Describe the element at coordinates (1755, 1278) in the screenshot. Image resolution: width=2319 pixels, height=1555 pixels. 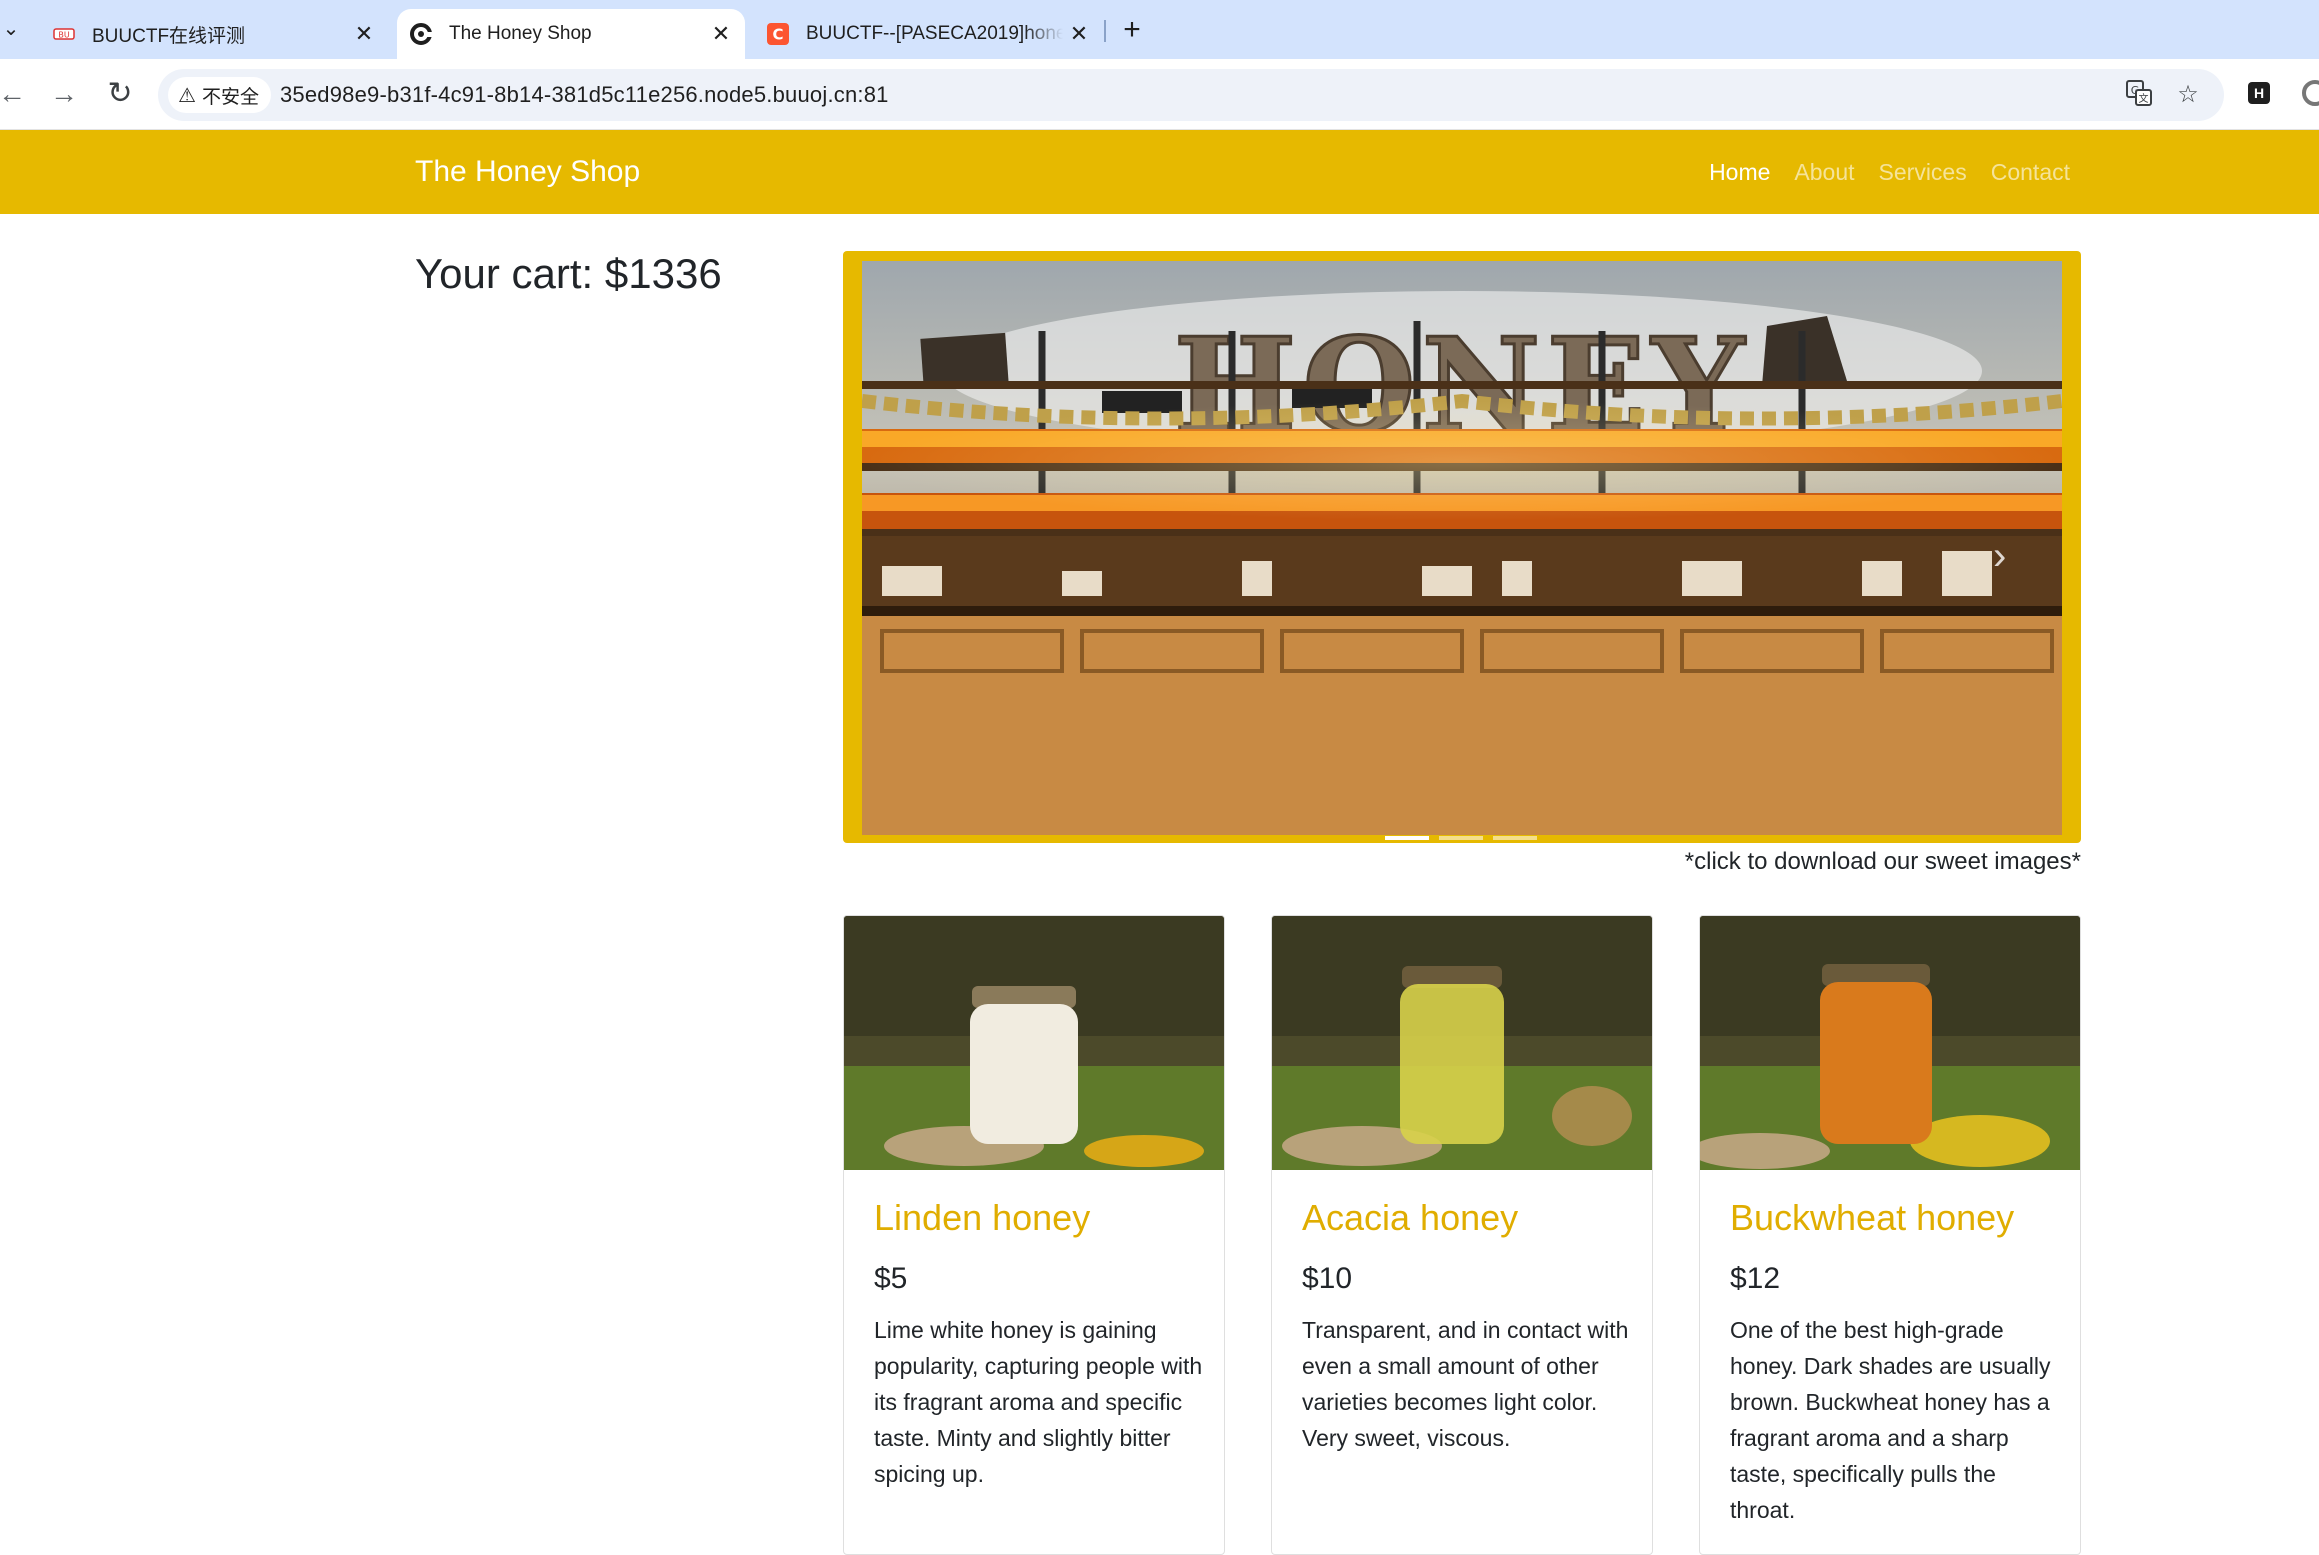
I see `product-price: $12` at that location.